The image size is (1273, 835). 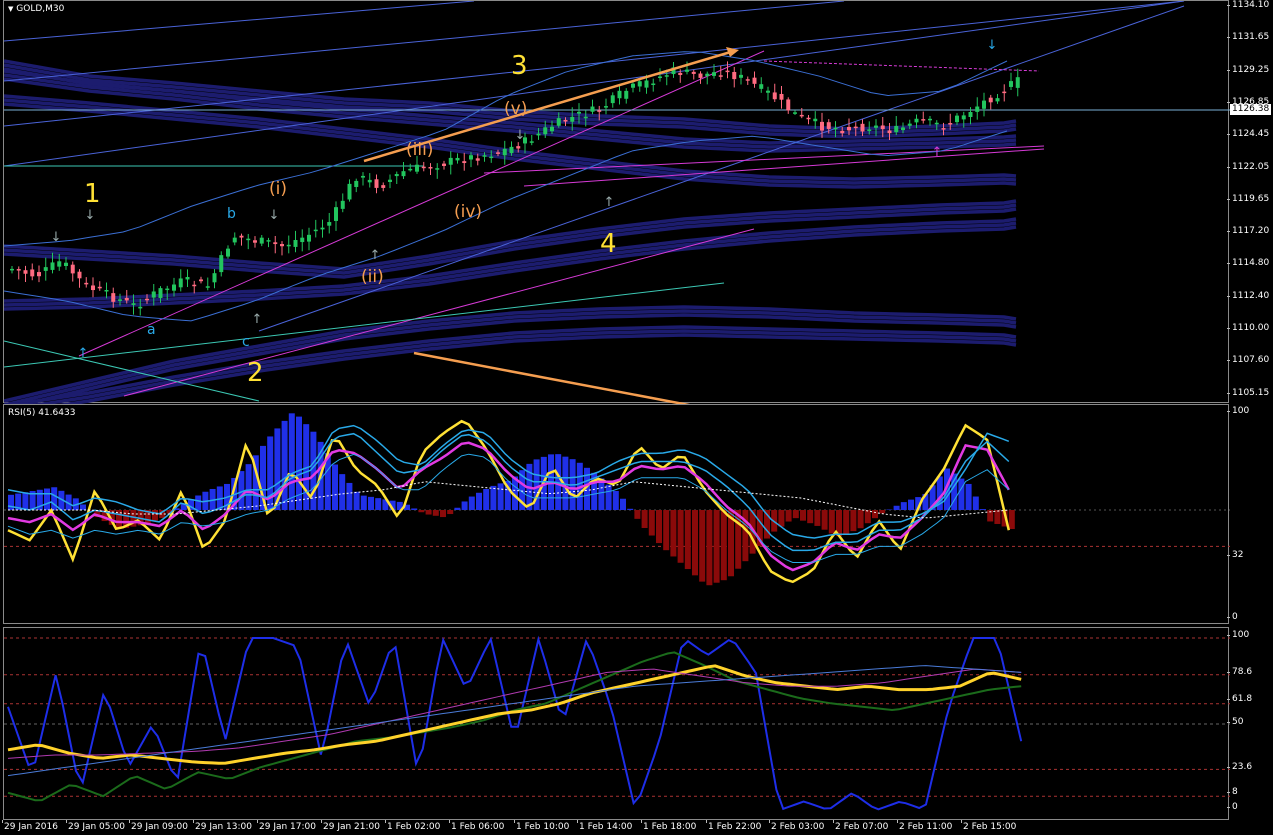 What do you see at coordinates (159, 827) in the screenshot?
I see `time-axis-label: 29 Jan 09:00` at bounding box center [159, 827].